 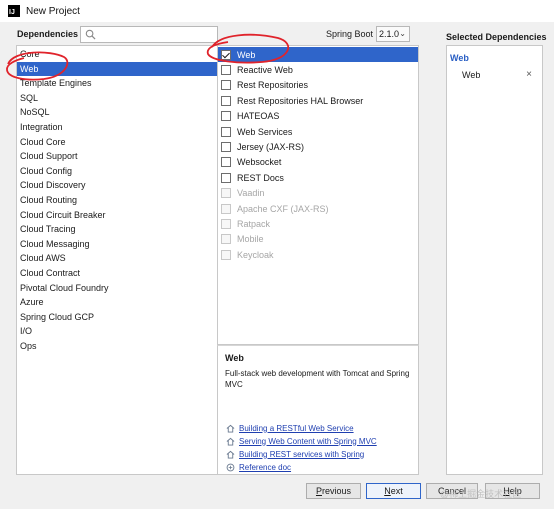 I want to click on dependency-label: Mobile, so click(x=250, y=239).